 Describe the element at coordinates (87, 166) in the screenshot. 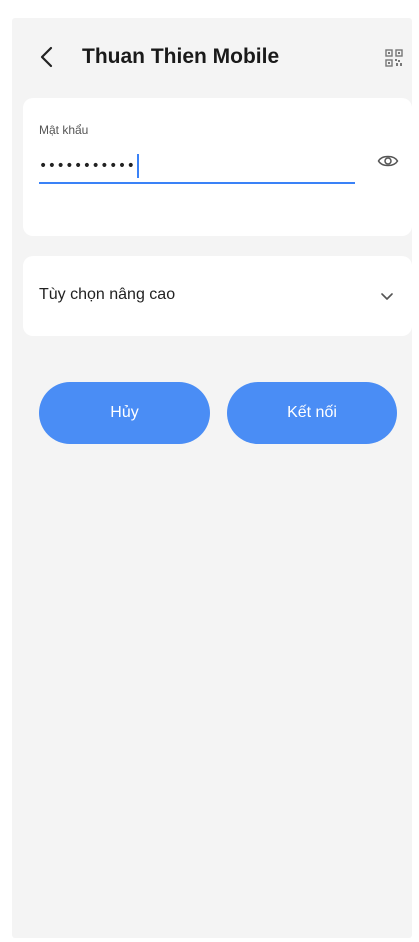

I see `password-value: •••••••••••` at that location.